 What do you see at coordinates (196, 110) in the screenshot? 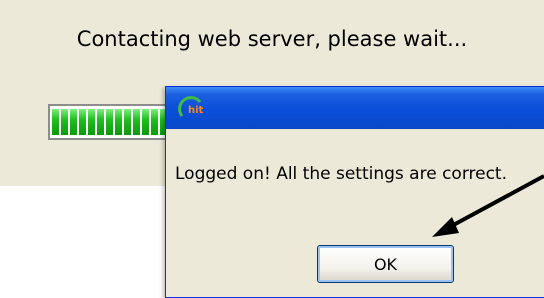
I see `app-icon-text: hit` at bounding box center [196, 110].